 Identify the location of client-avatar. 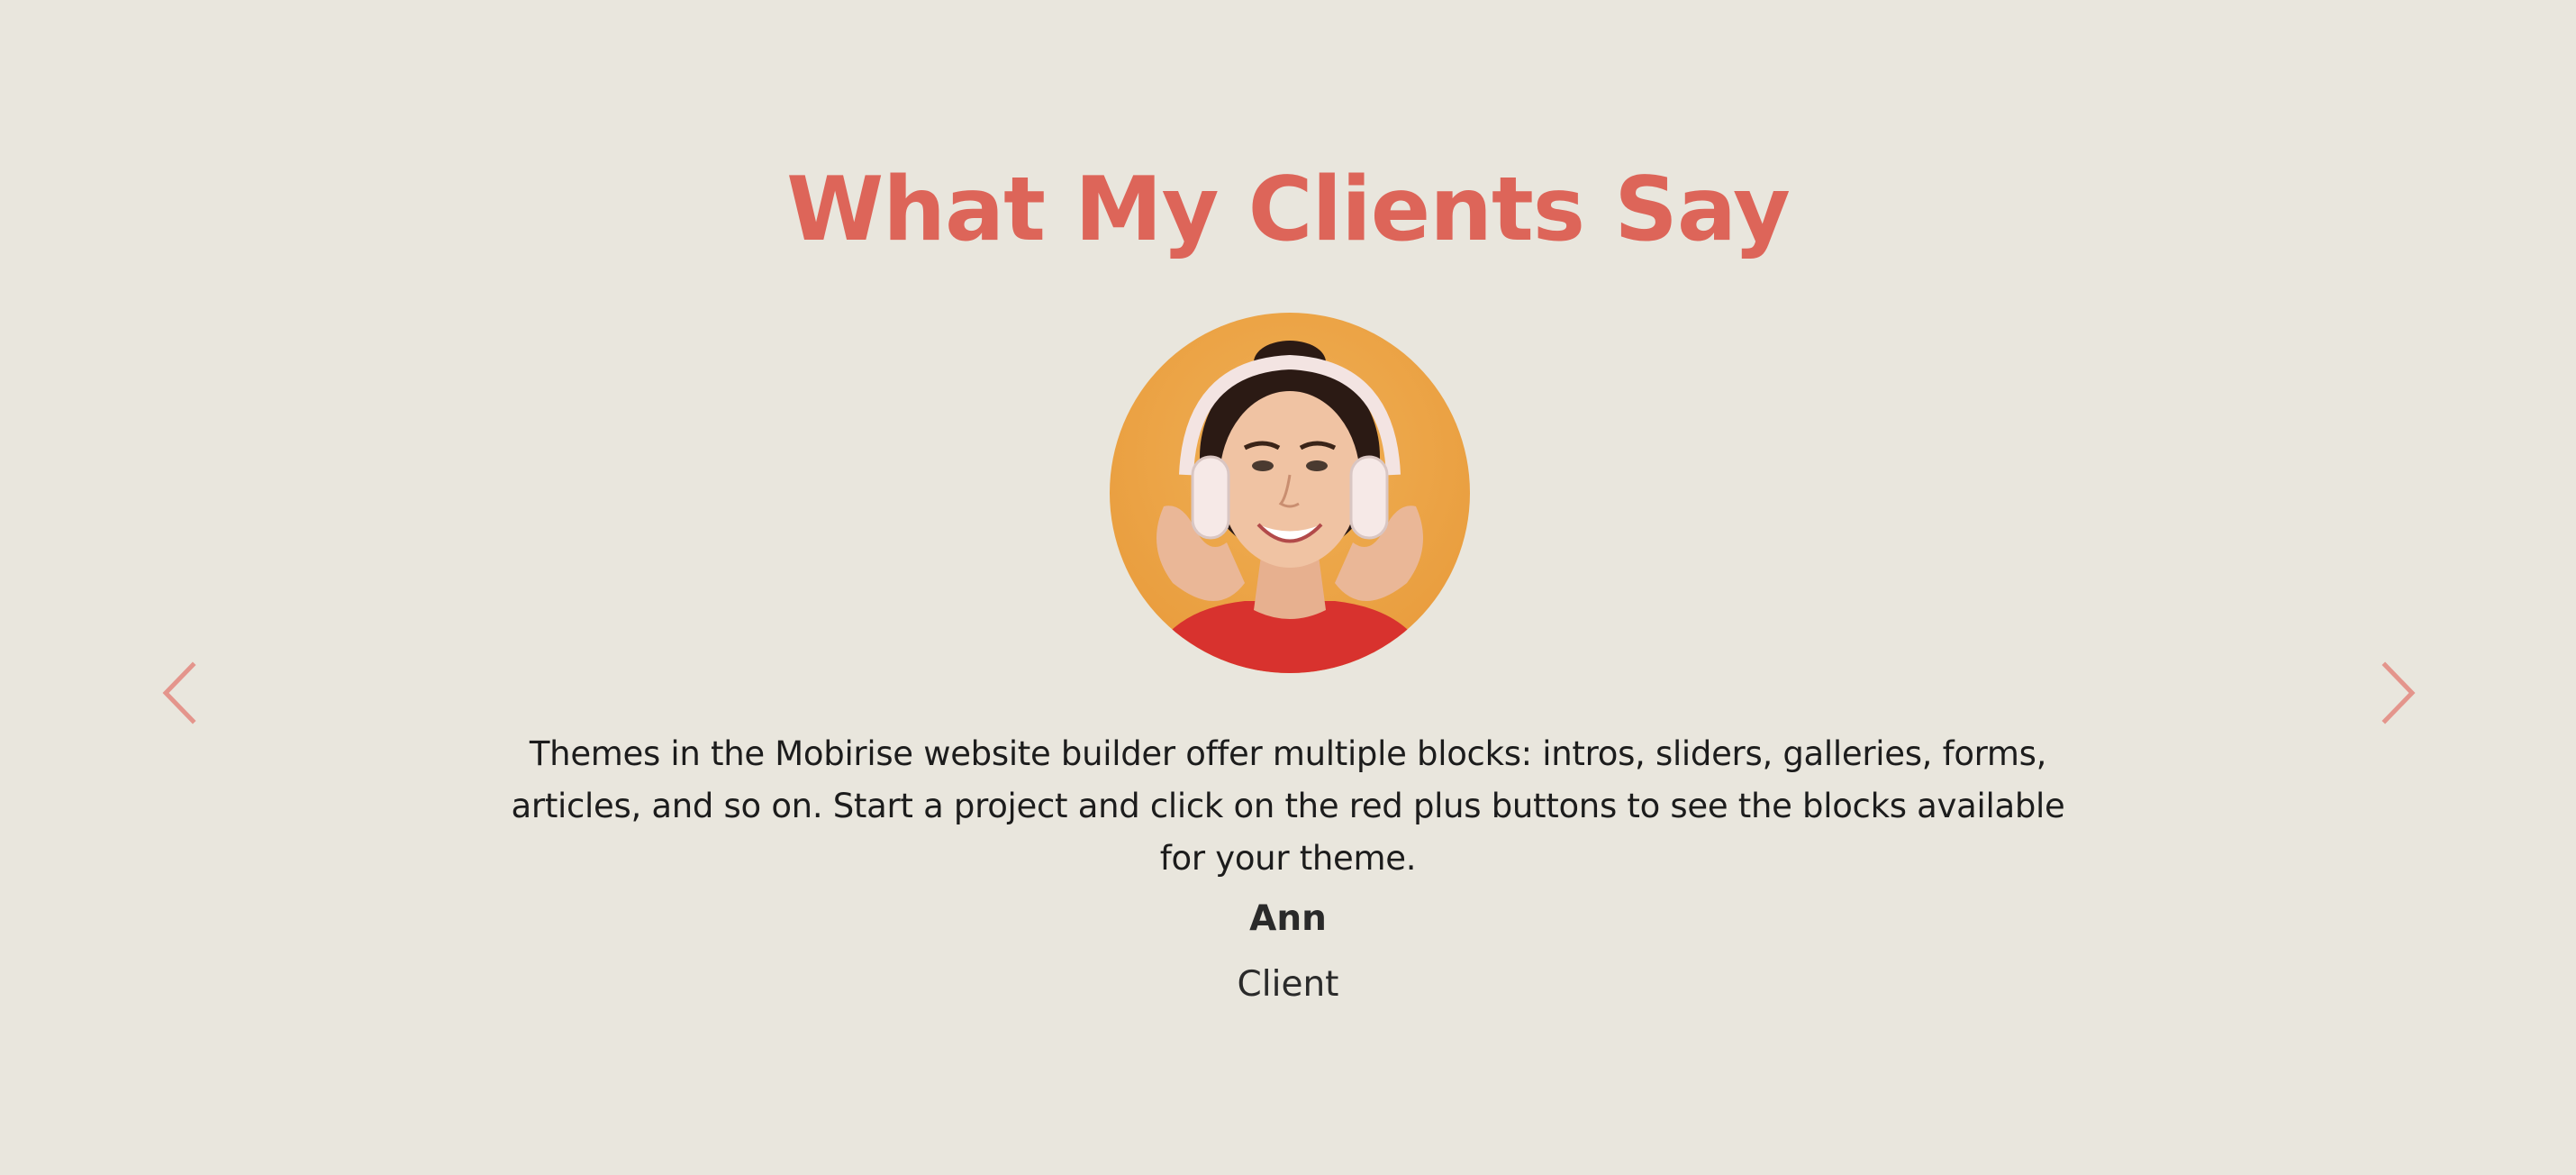
(1290, 493).